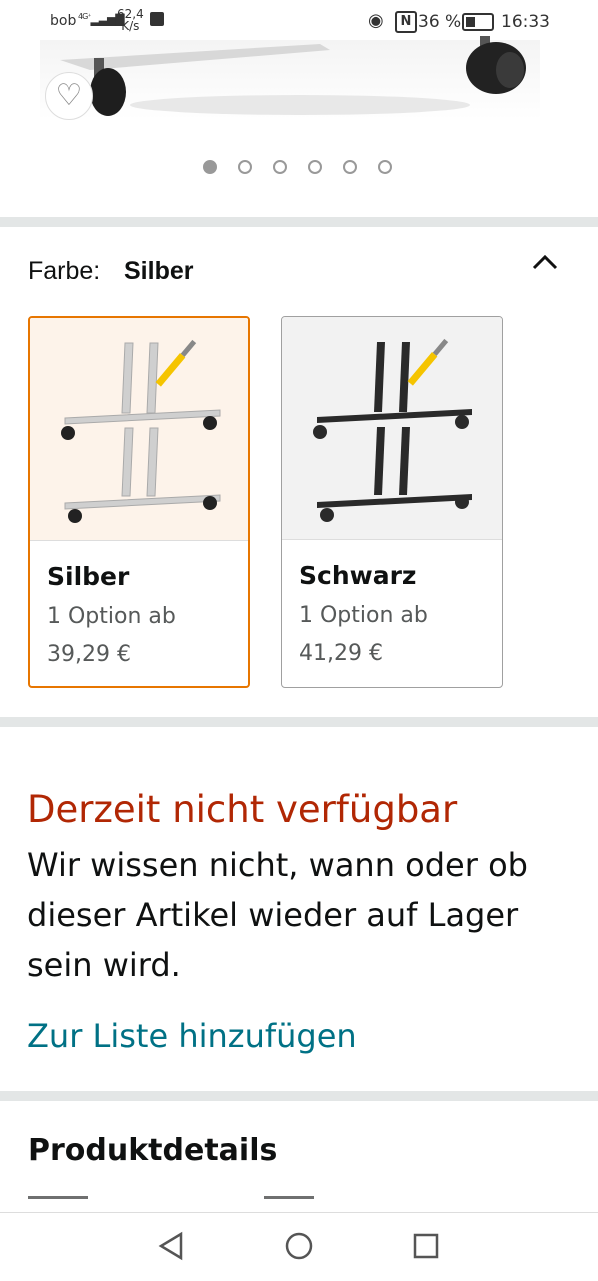 The height and width of the screenshot is (1281, 598). Describe the element at coordinates (89, 654) in the screenshot. I see `color-option-price: 39,29 €` at that location.